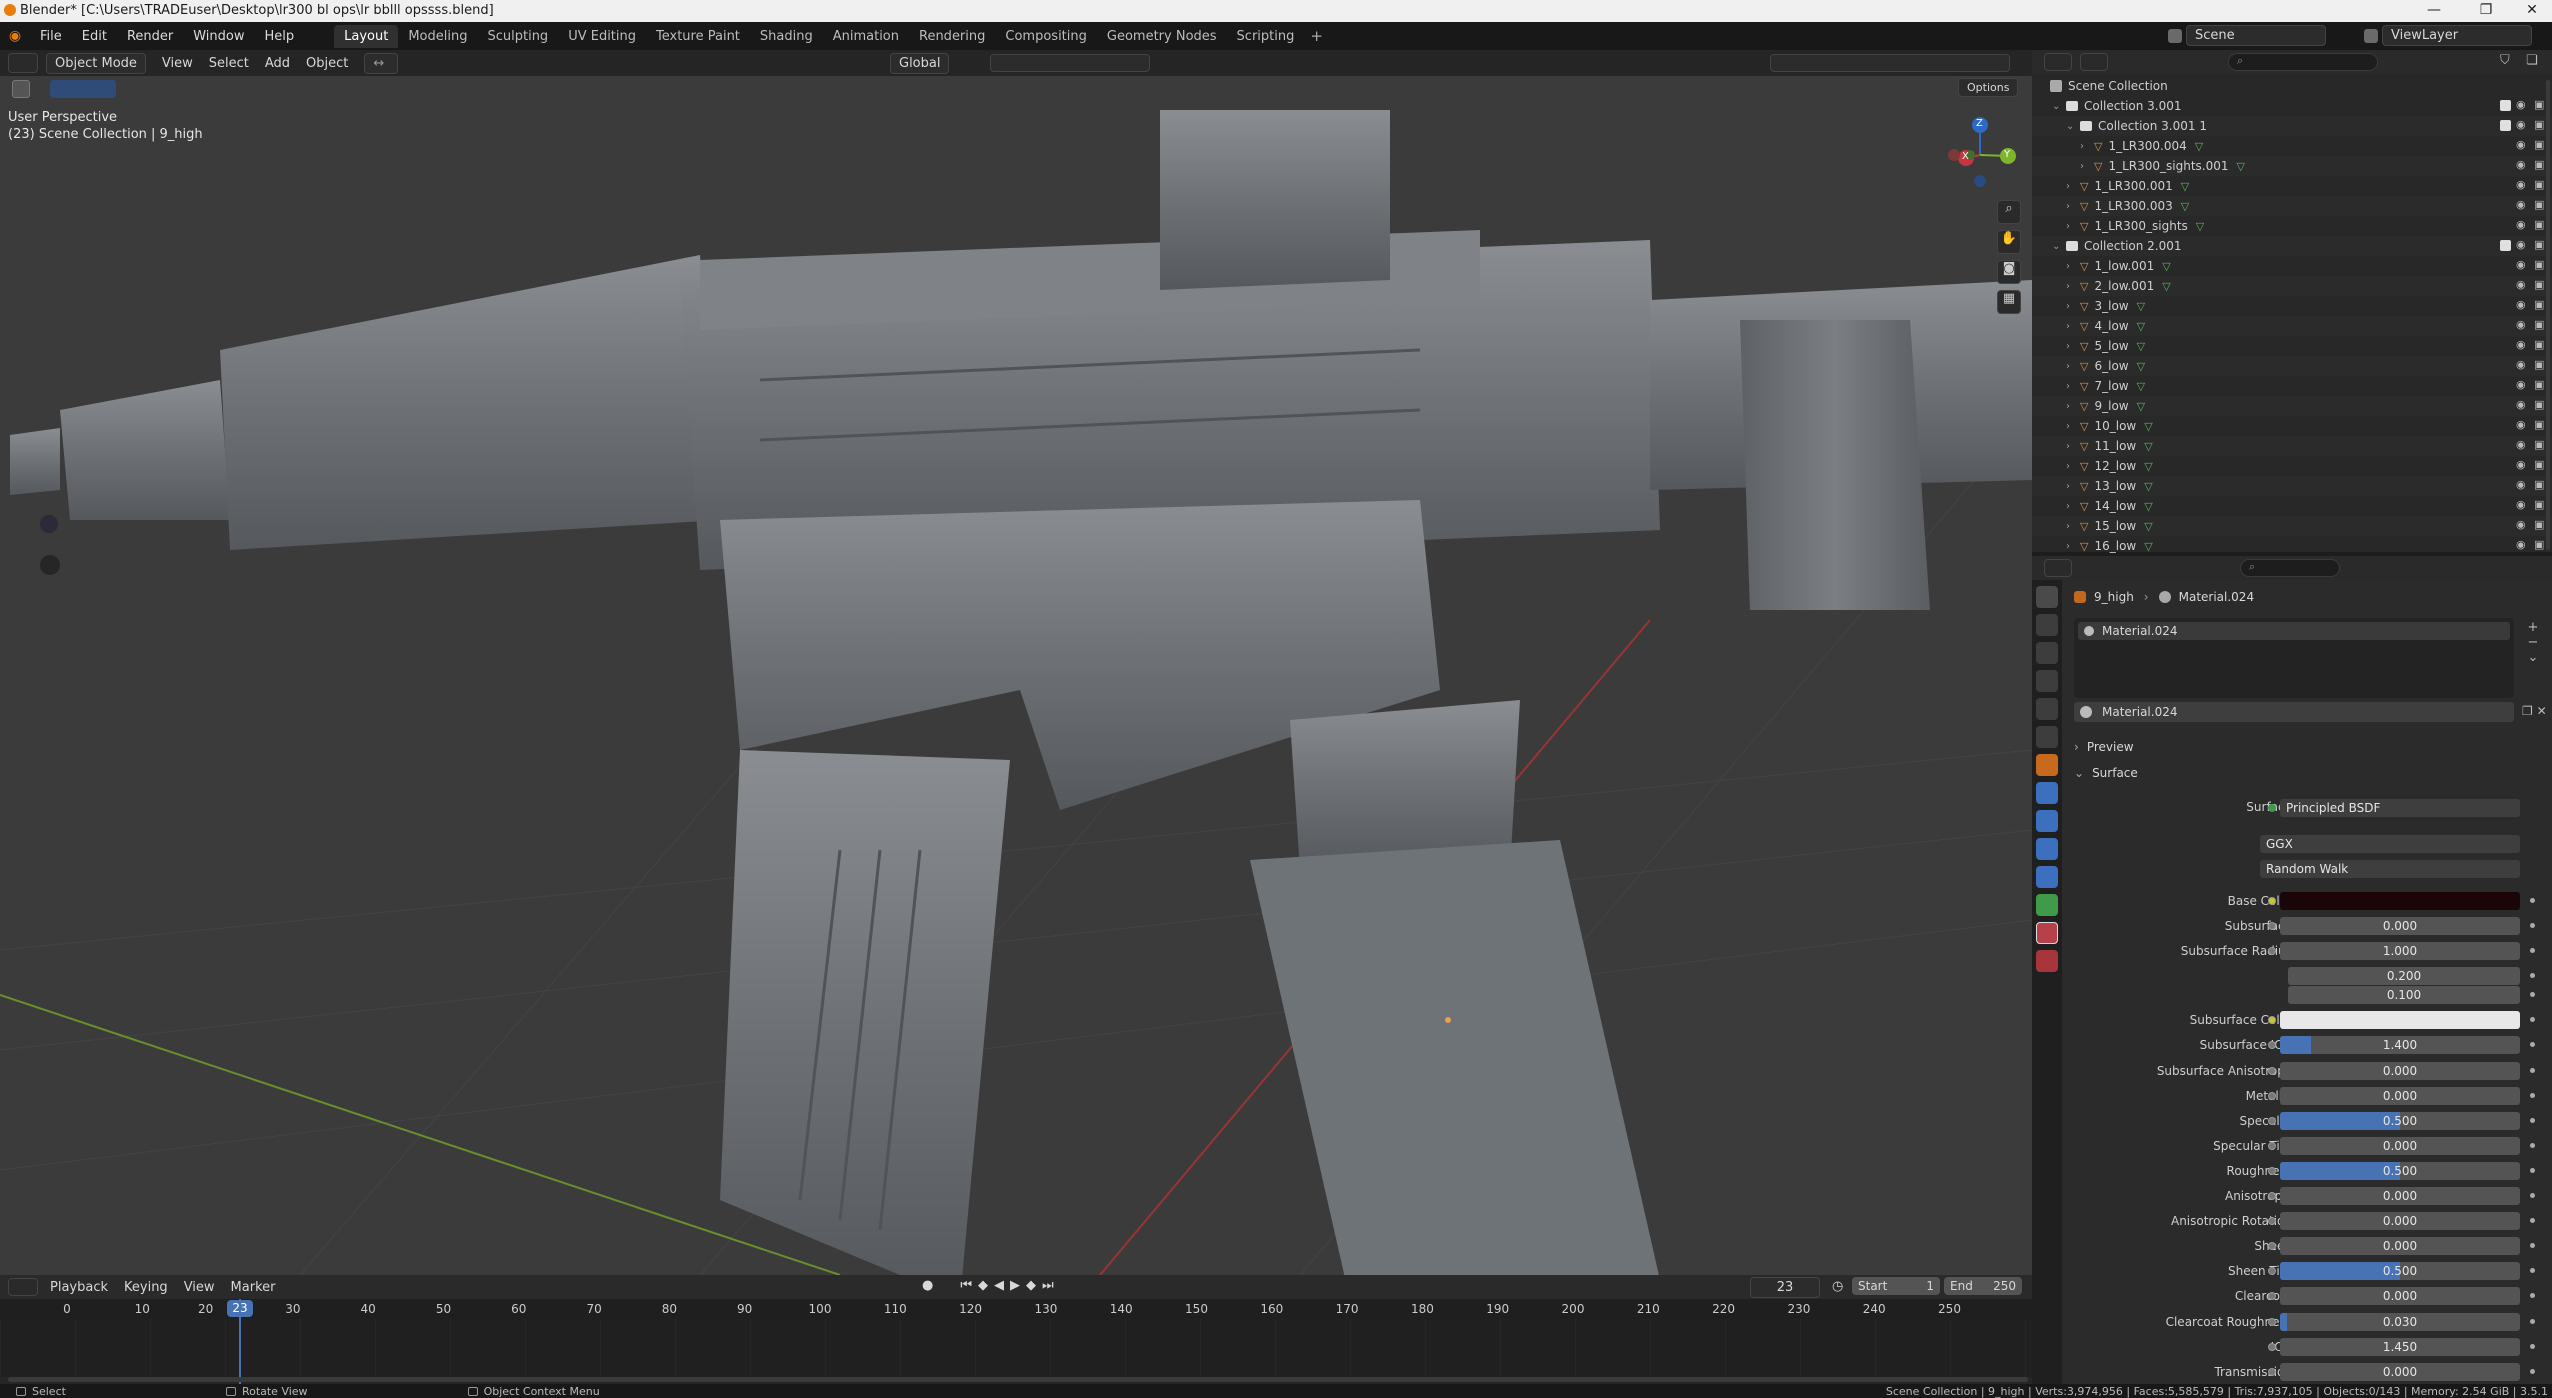 This screenshot has width=2552, height=1398. I want to click on options-dropdown: Options, so click(1988, 87).